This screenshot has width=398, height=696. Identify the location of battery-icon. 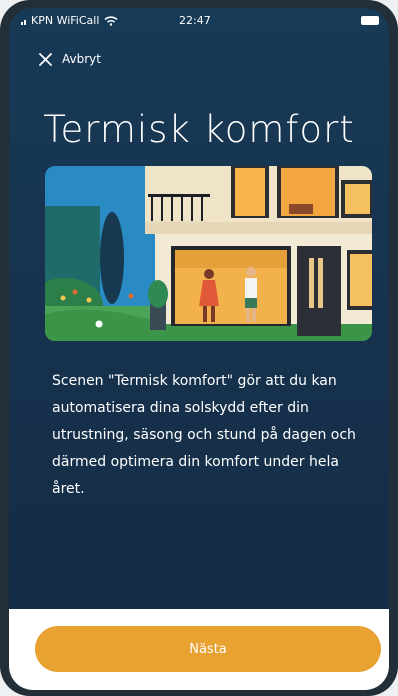
(370, 20).